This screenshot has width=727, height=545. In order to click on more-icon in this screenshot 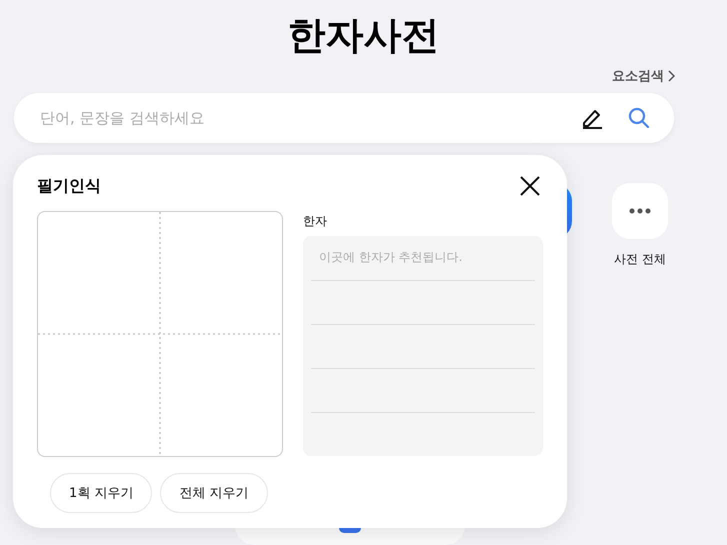, I will do `click(640, 211)`.